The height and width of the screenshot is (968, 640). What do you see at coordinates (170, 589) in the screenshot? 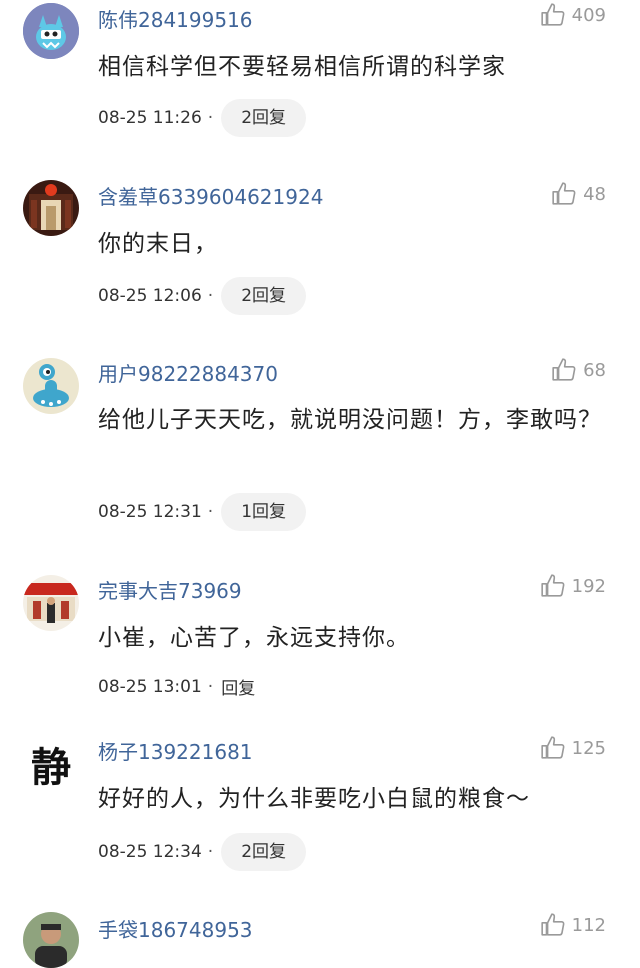
I see `username: 完事大吉73969` at bounding box center [170, 589].